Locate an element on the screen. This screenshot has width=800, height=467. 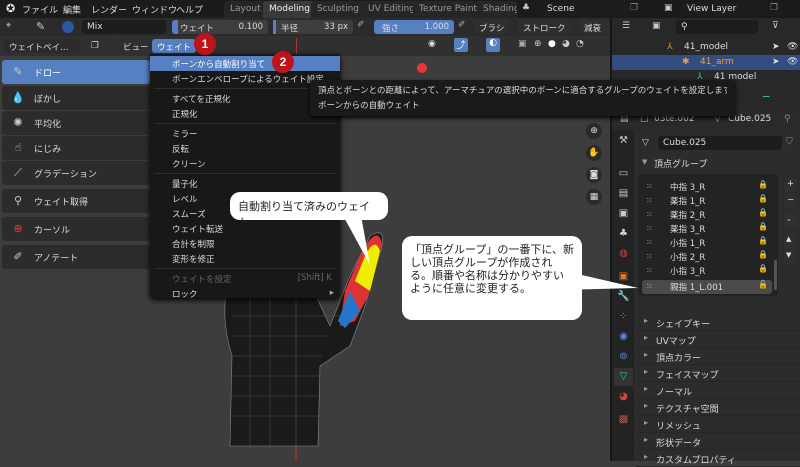
menu-edit: 編集 is located at coordinates (72, 9).